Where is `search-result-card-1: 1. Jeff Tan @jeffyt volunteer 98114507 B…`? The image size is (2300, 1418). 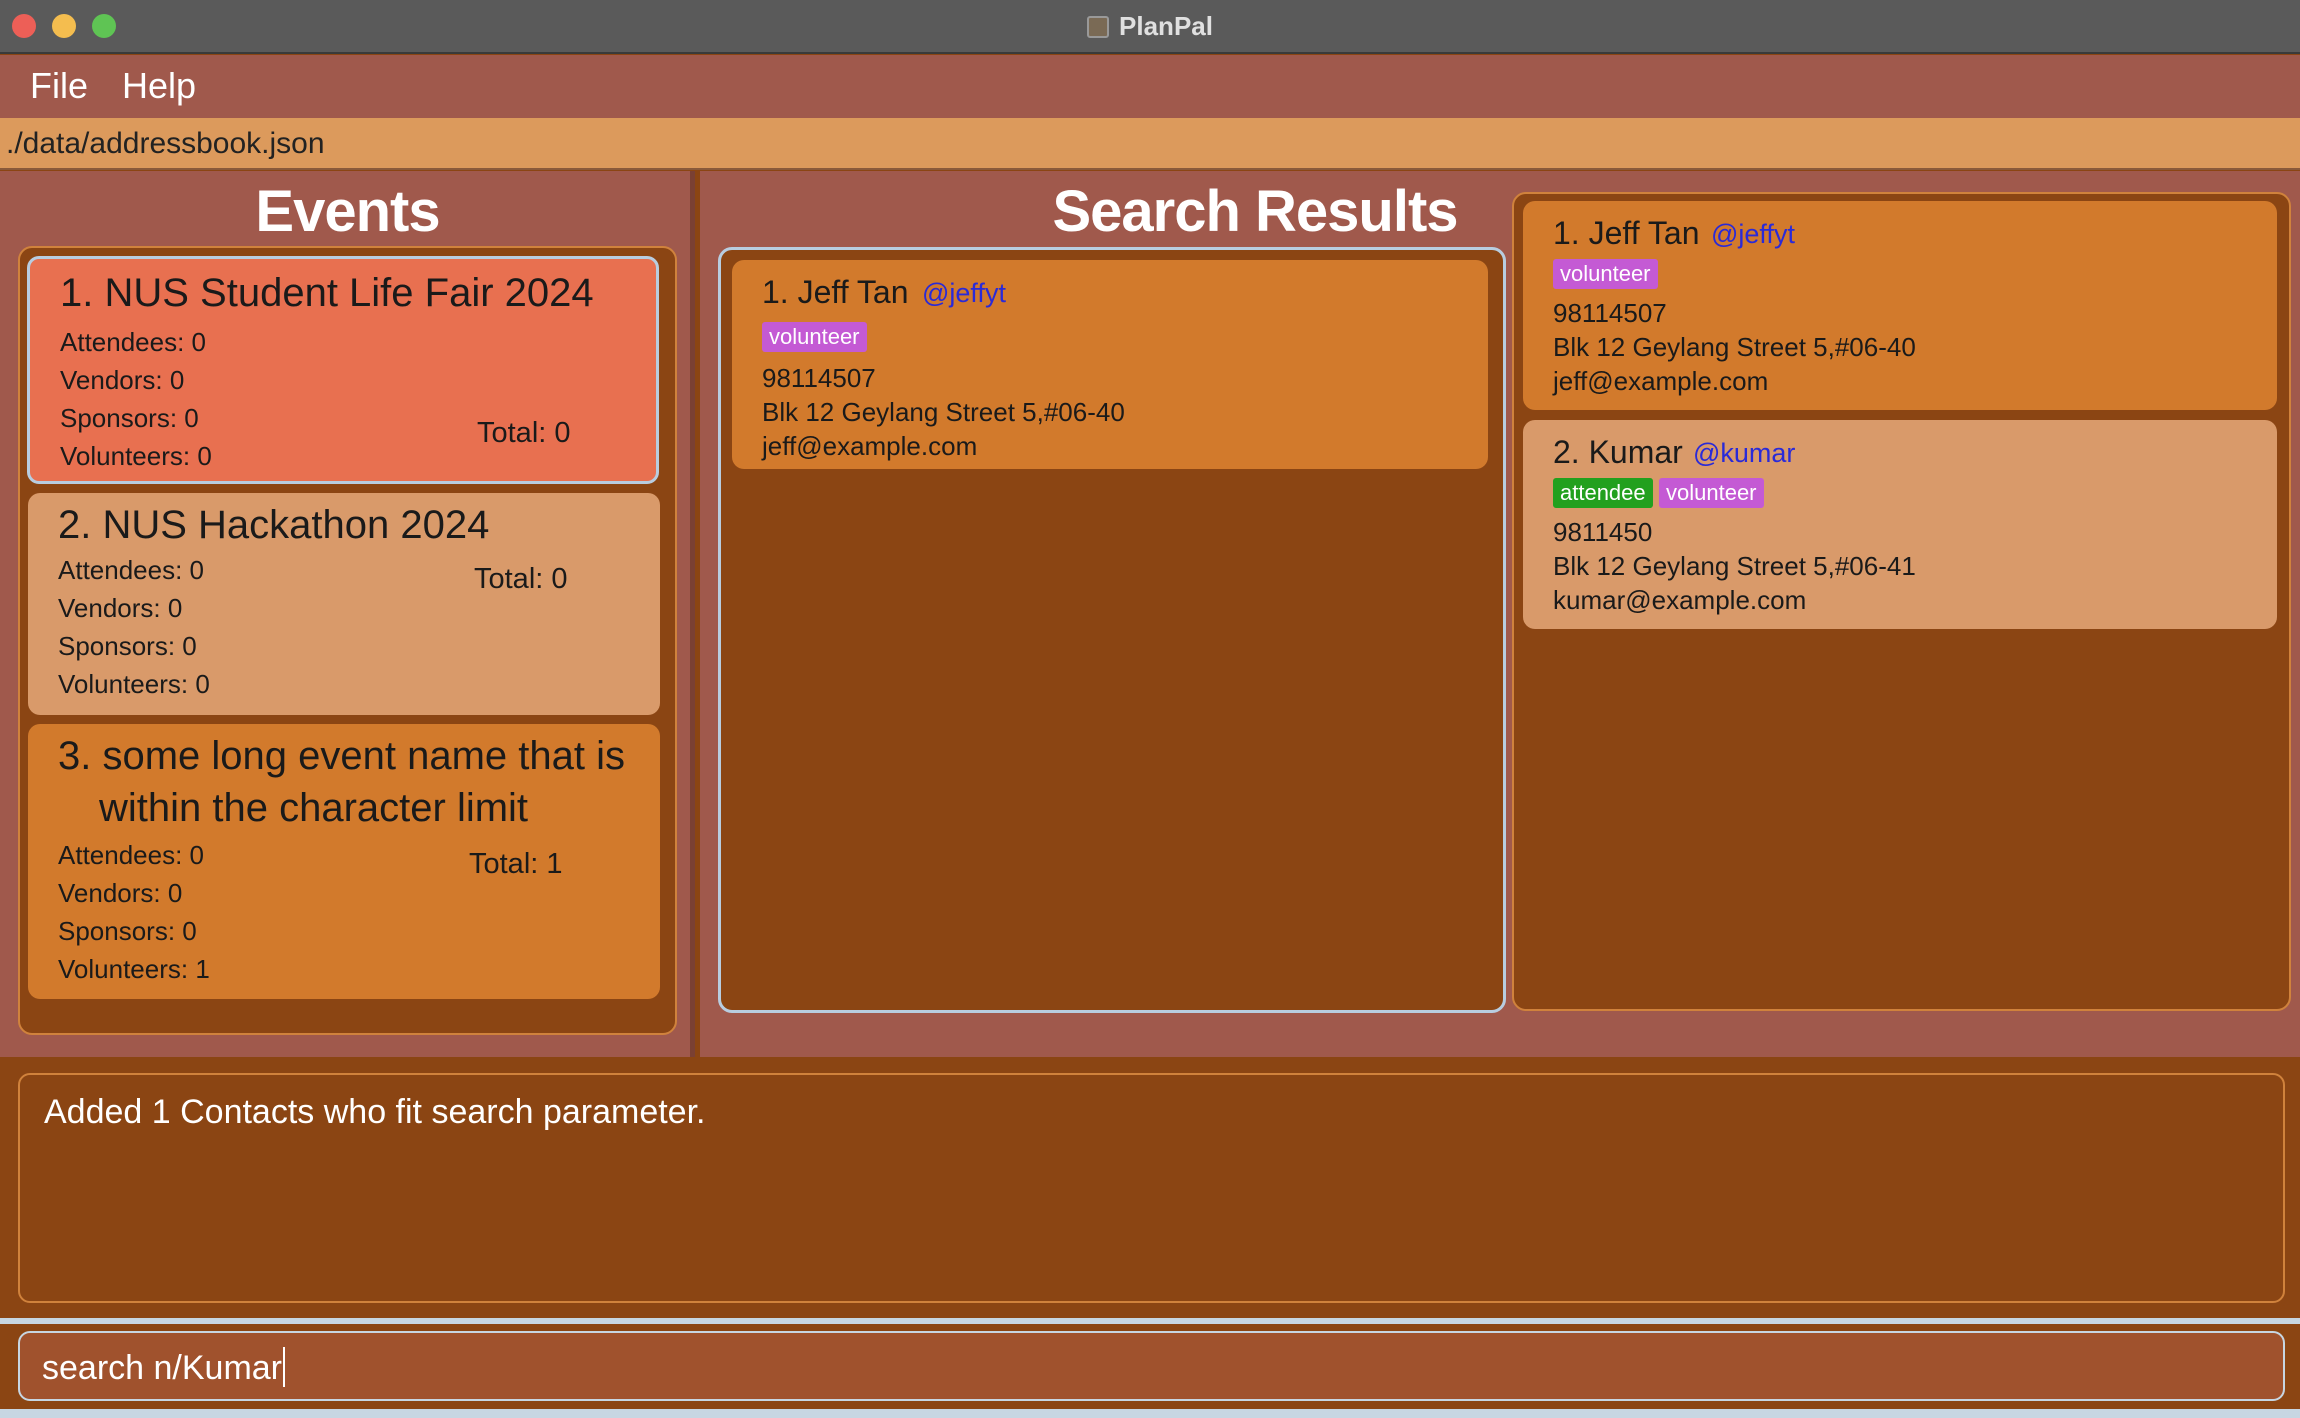
search-result-card-1: 1. Jeff Tan @jeffyt volunteer 98114507 B… is located at coordinates (1110, 364).